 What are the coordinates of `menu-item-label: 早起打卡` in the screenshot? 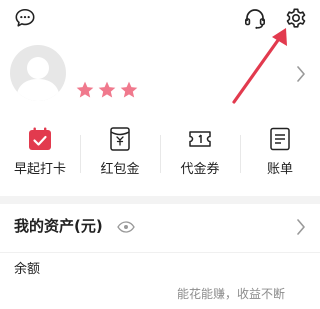 It's located at (39, 169).